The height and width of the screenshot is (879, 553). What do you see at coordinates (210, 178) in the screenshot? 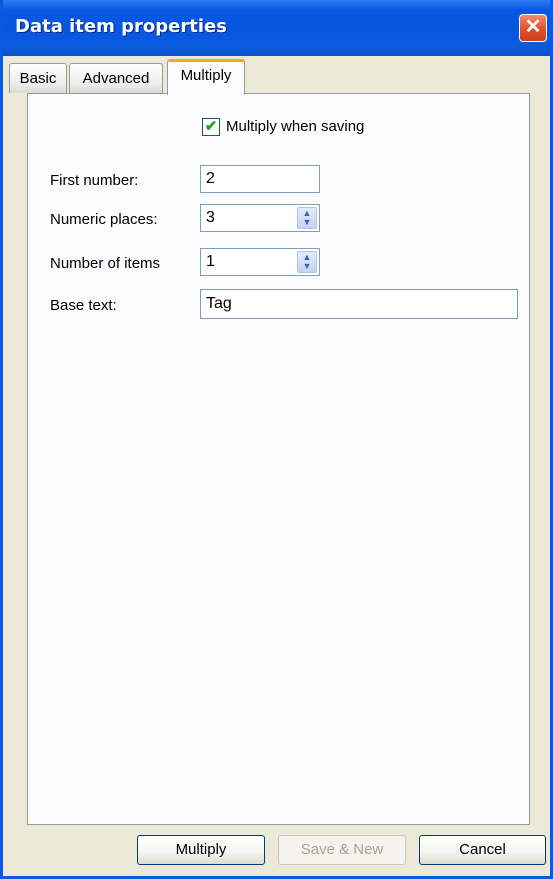
I see `first-number-value: 2` at bounding box center [210, 178].